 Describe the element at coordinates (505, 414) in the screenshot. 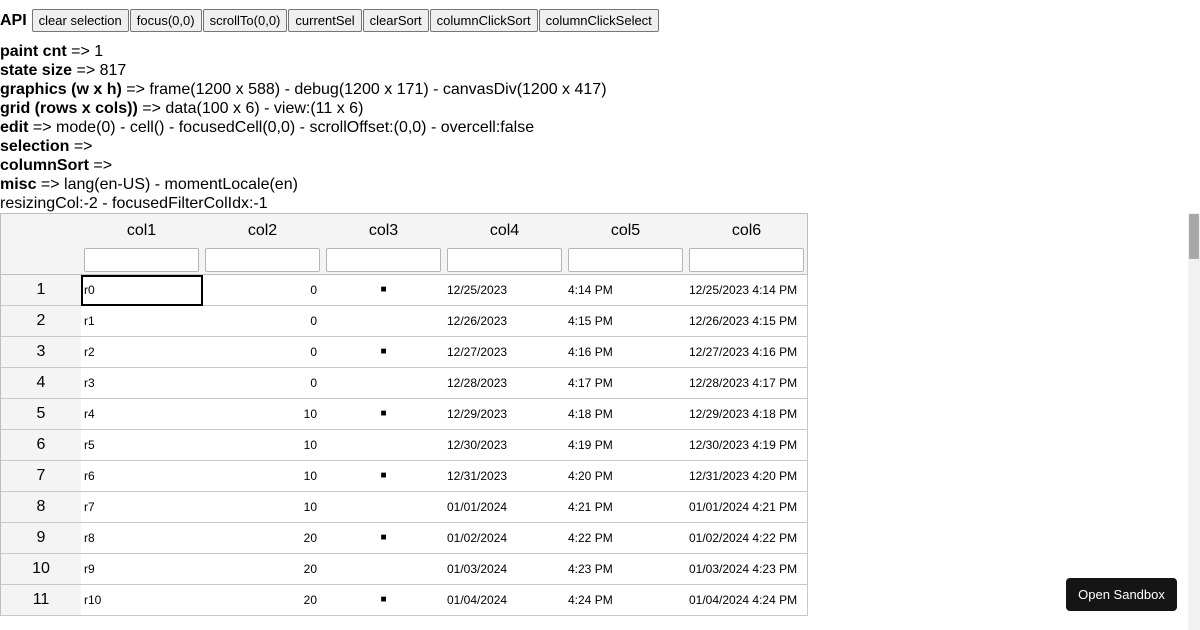

I see `cell-col4: 12/29/2023` at that location.